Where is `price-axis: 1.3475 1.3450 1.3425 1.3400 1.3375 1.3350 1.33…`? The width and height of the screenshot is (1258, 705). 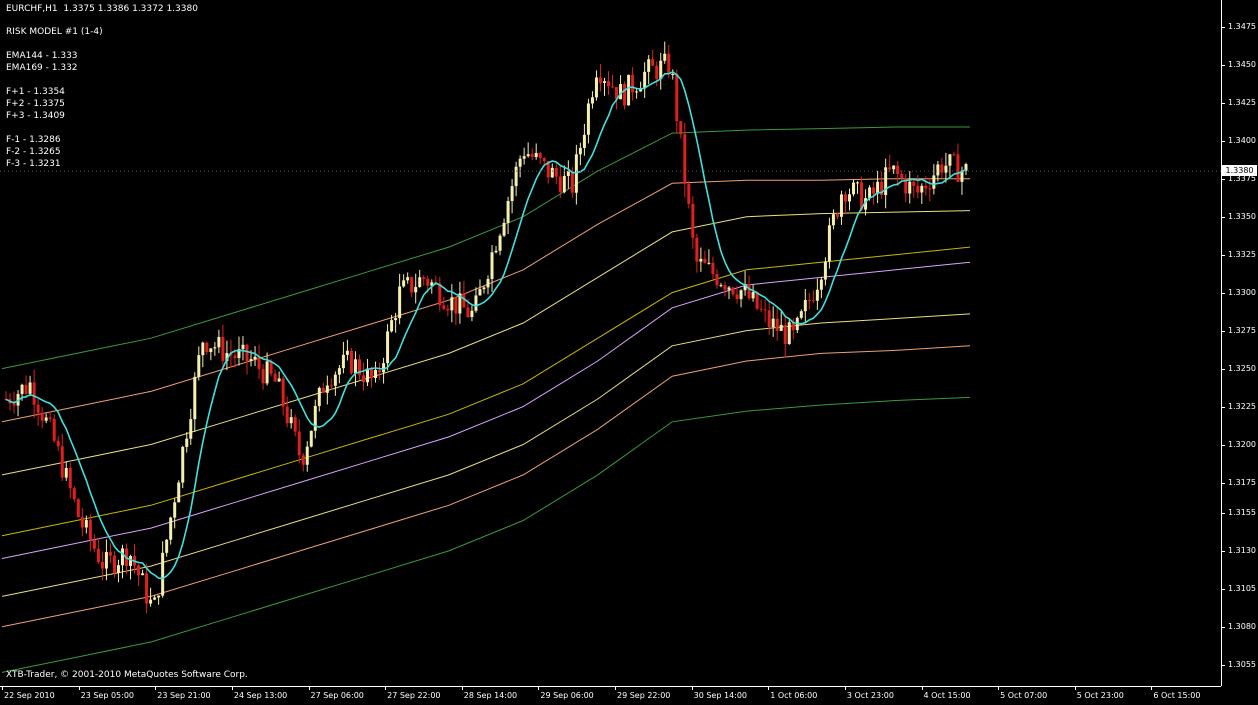
price-axis: 1.3475 1.3450 1.3425 1.3400 1.3375 1.3350 1.33… is located at coordinates (1239, 343).